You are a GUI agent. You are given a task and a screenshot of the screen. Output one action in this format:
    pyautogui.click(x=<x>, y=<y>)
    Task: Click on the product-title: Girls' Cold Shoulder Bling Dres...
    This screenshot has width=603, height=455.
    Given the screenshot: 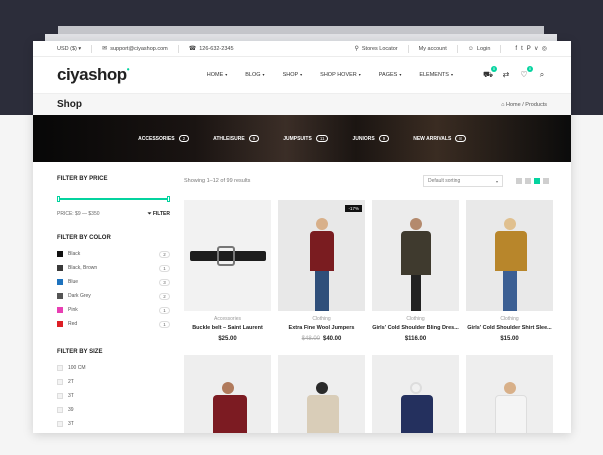 What is the action you would take?
    pyautogui.click(x=415, y=328)
    